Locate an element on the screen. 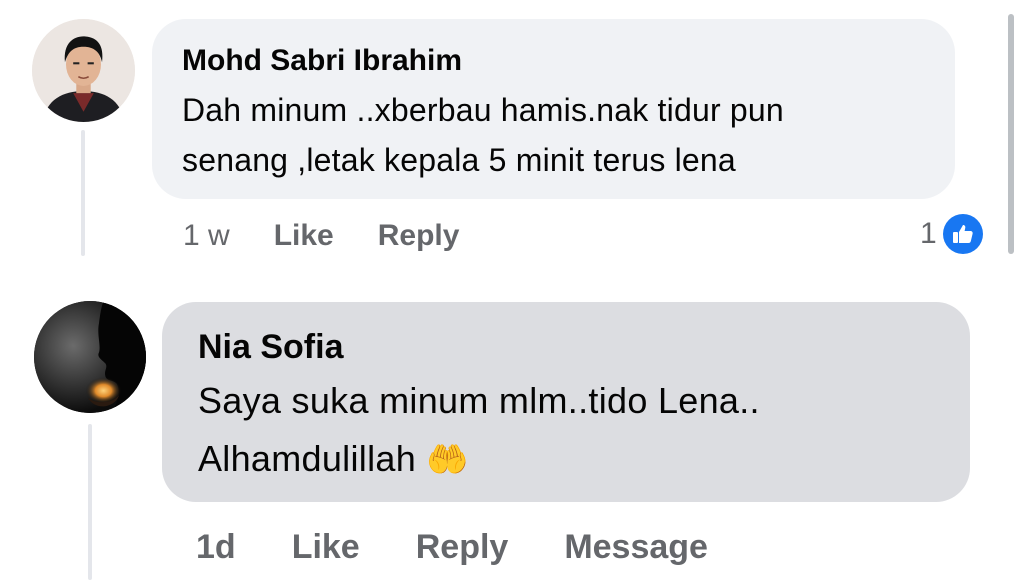 This screenshot has width=1024, height=580. comment-author: Mohd Sabri Ibrahim is located at coordinates (553, 61).